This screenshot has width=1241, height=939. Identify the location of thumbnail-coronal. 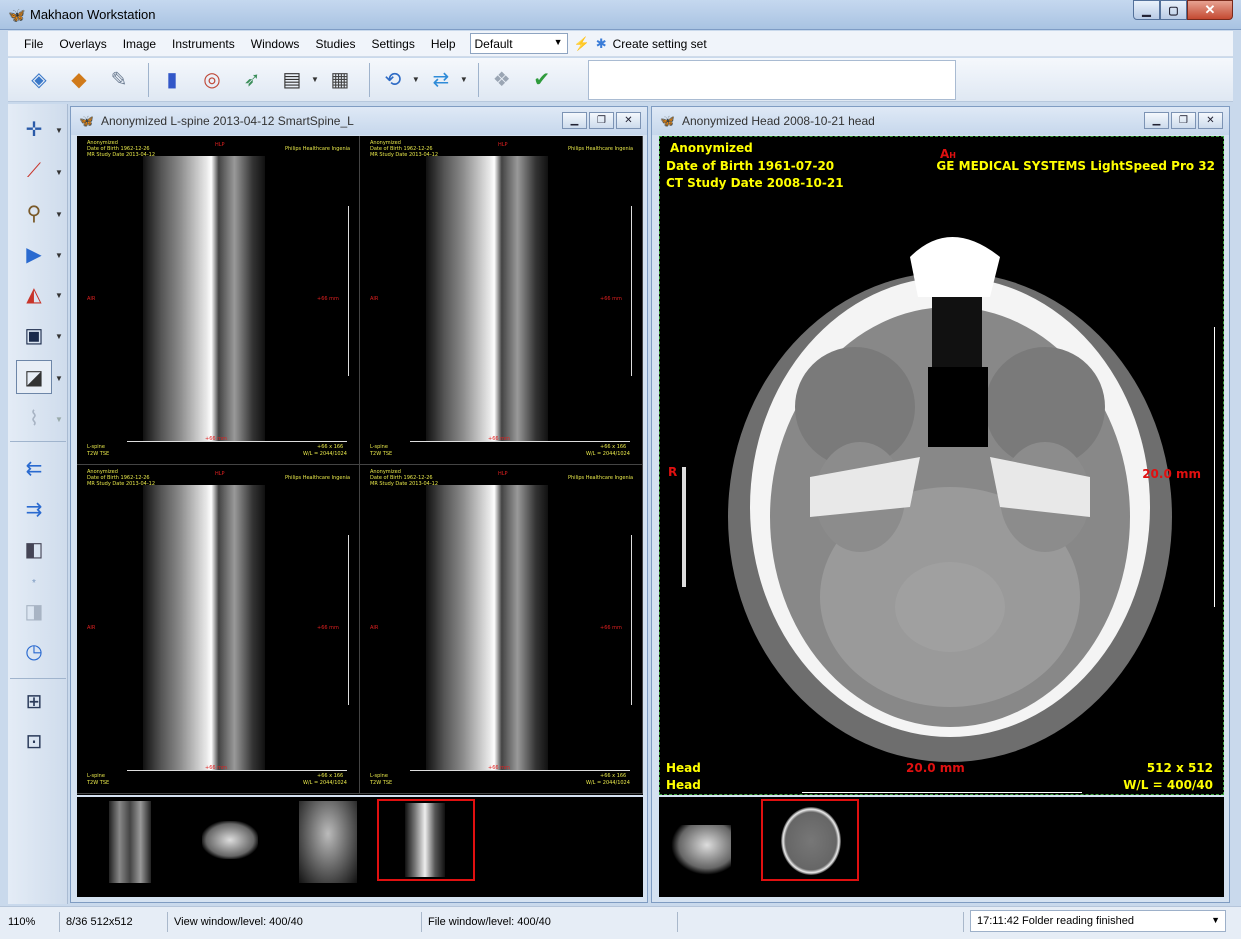
(328, 842).